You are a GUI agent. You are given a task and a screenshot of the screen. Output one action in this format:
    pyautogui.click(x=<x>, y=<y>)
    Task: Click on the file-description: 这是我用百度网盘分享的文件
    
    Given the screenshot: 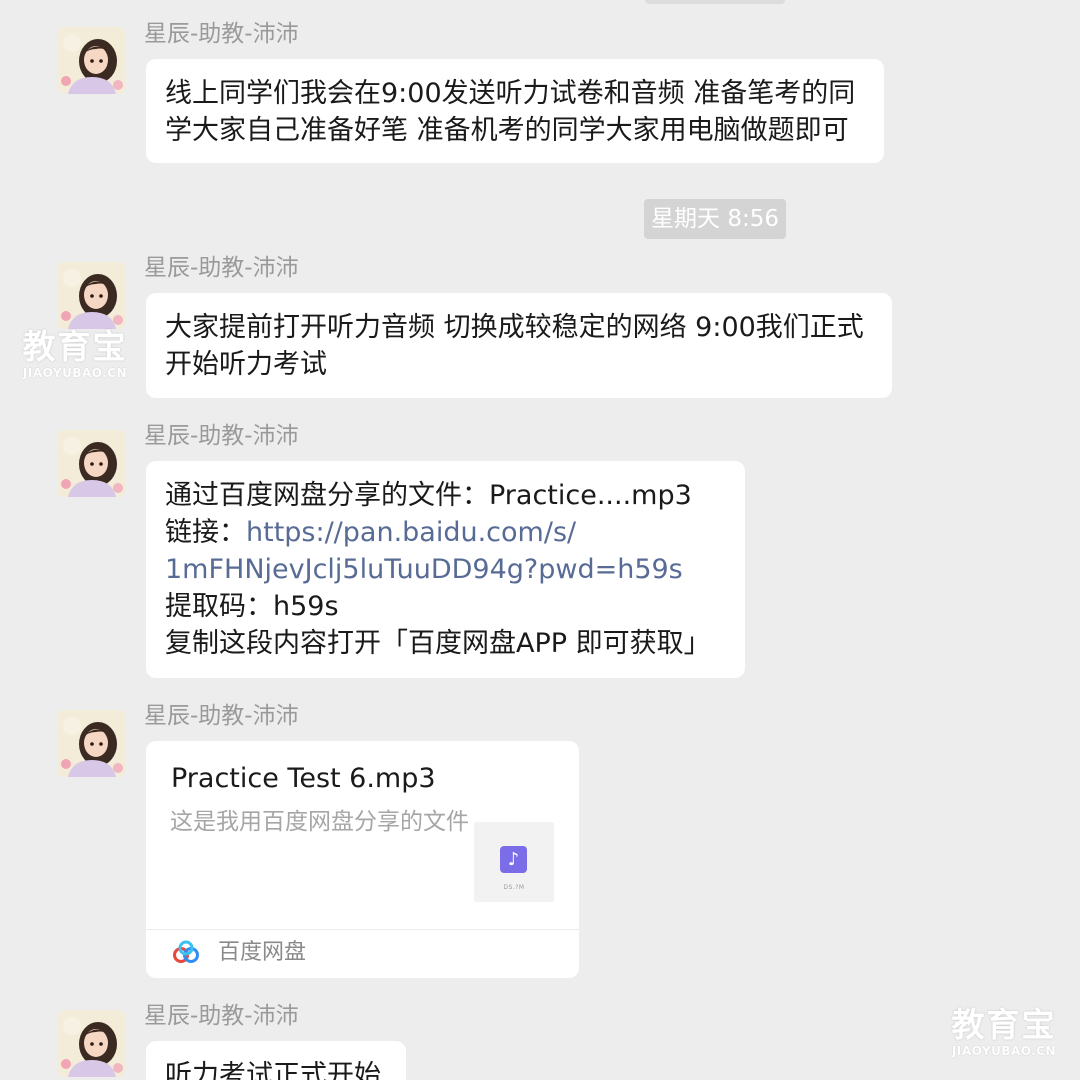 What is the action you would take?
    pyautogui.click(x=319, y=822)
    